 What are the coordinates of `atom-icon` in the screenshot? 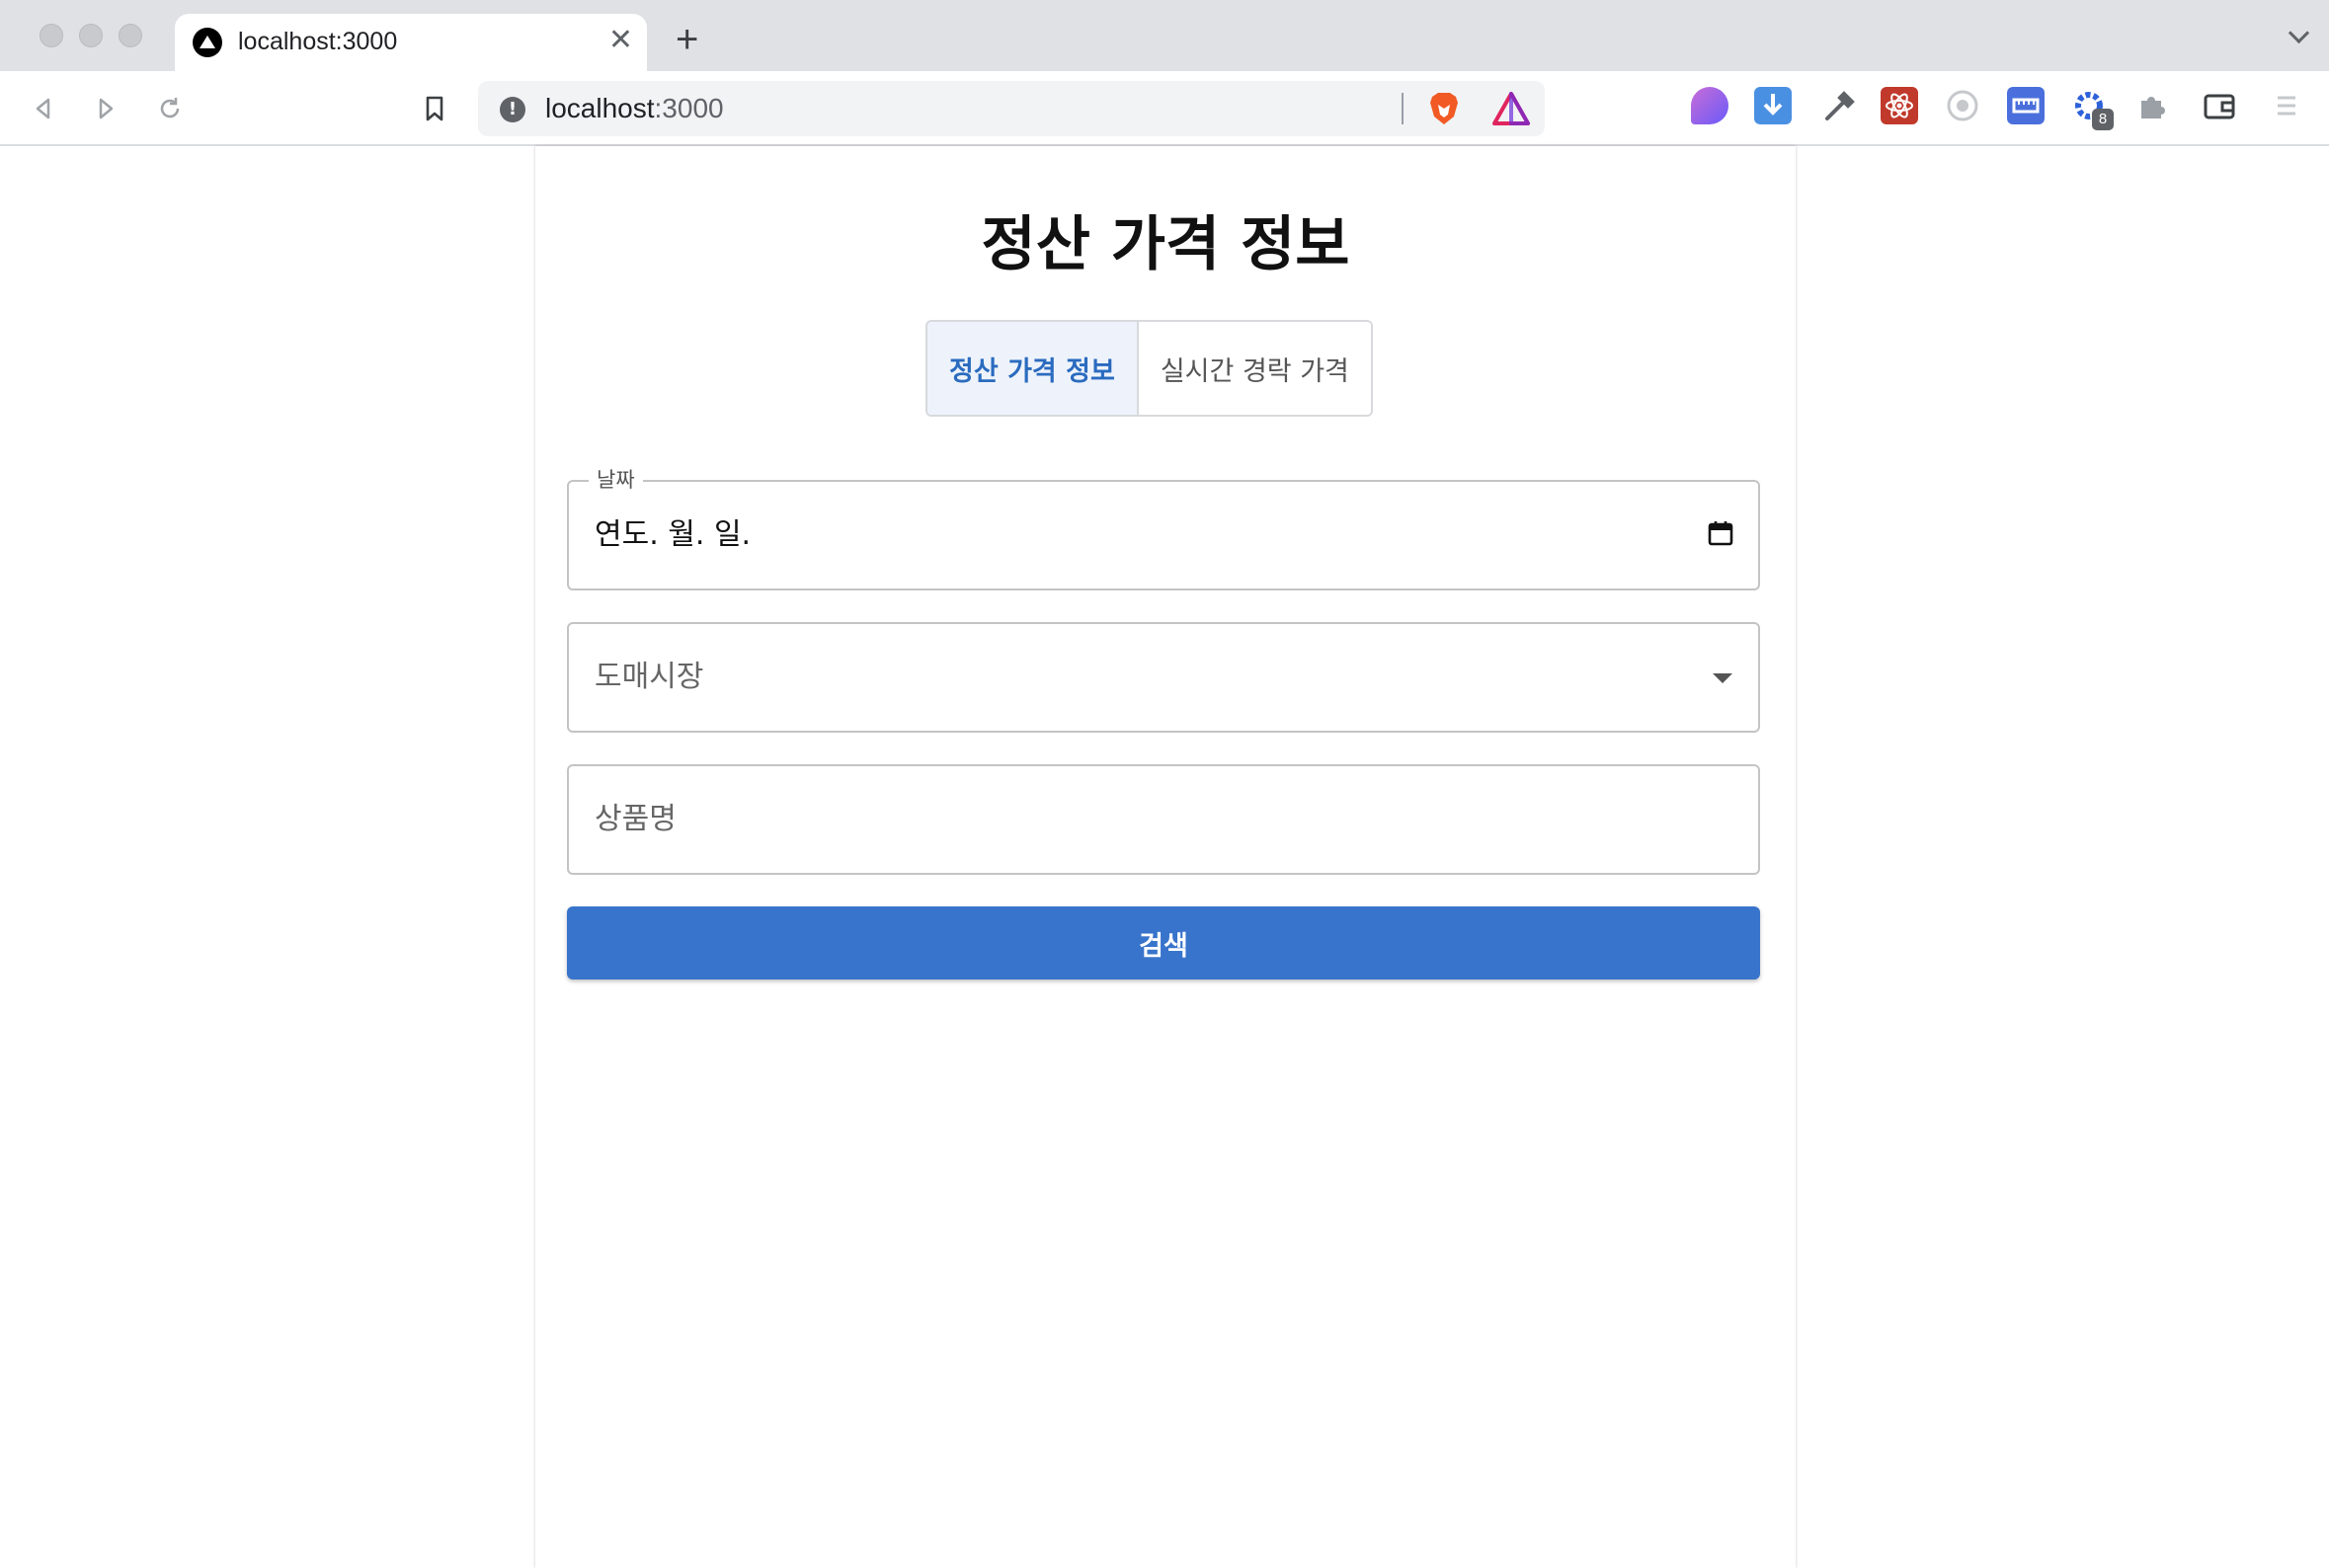 It's located at (1899, 105).